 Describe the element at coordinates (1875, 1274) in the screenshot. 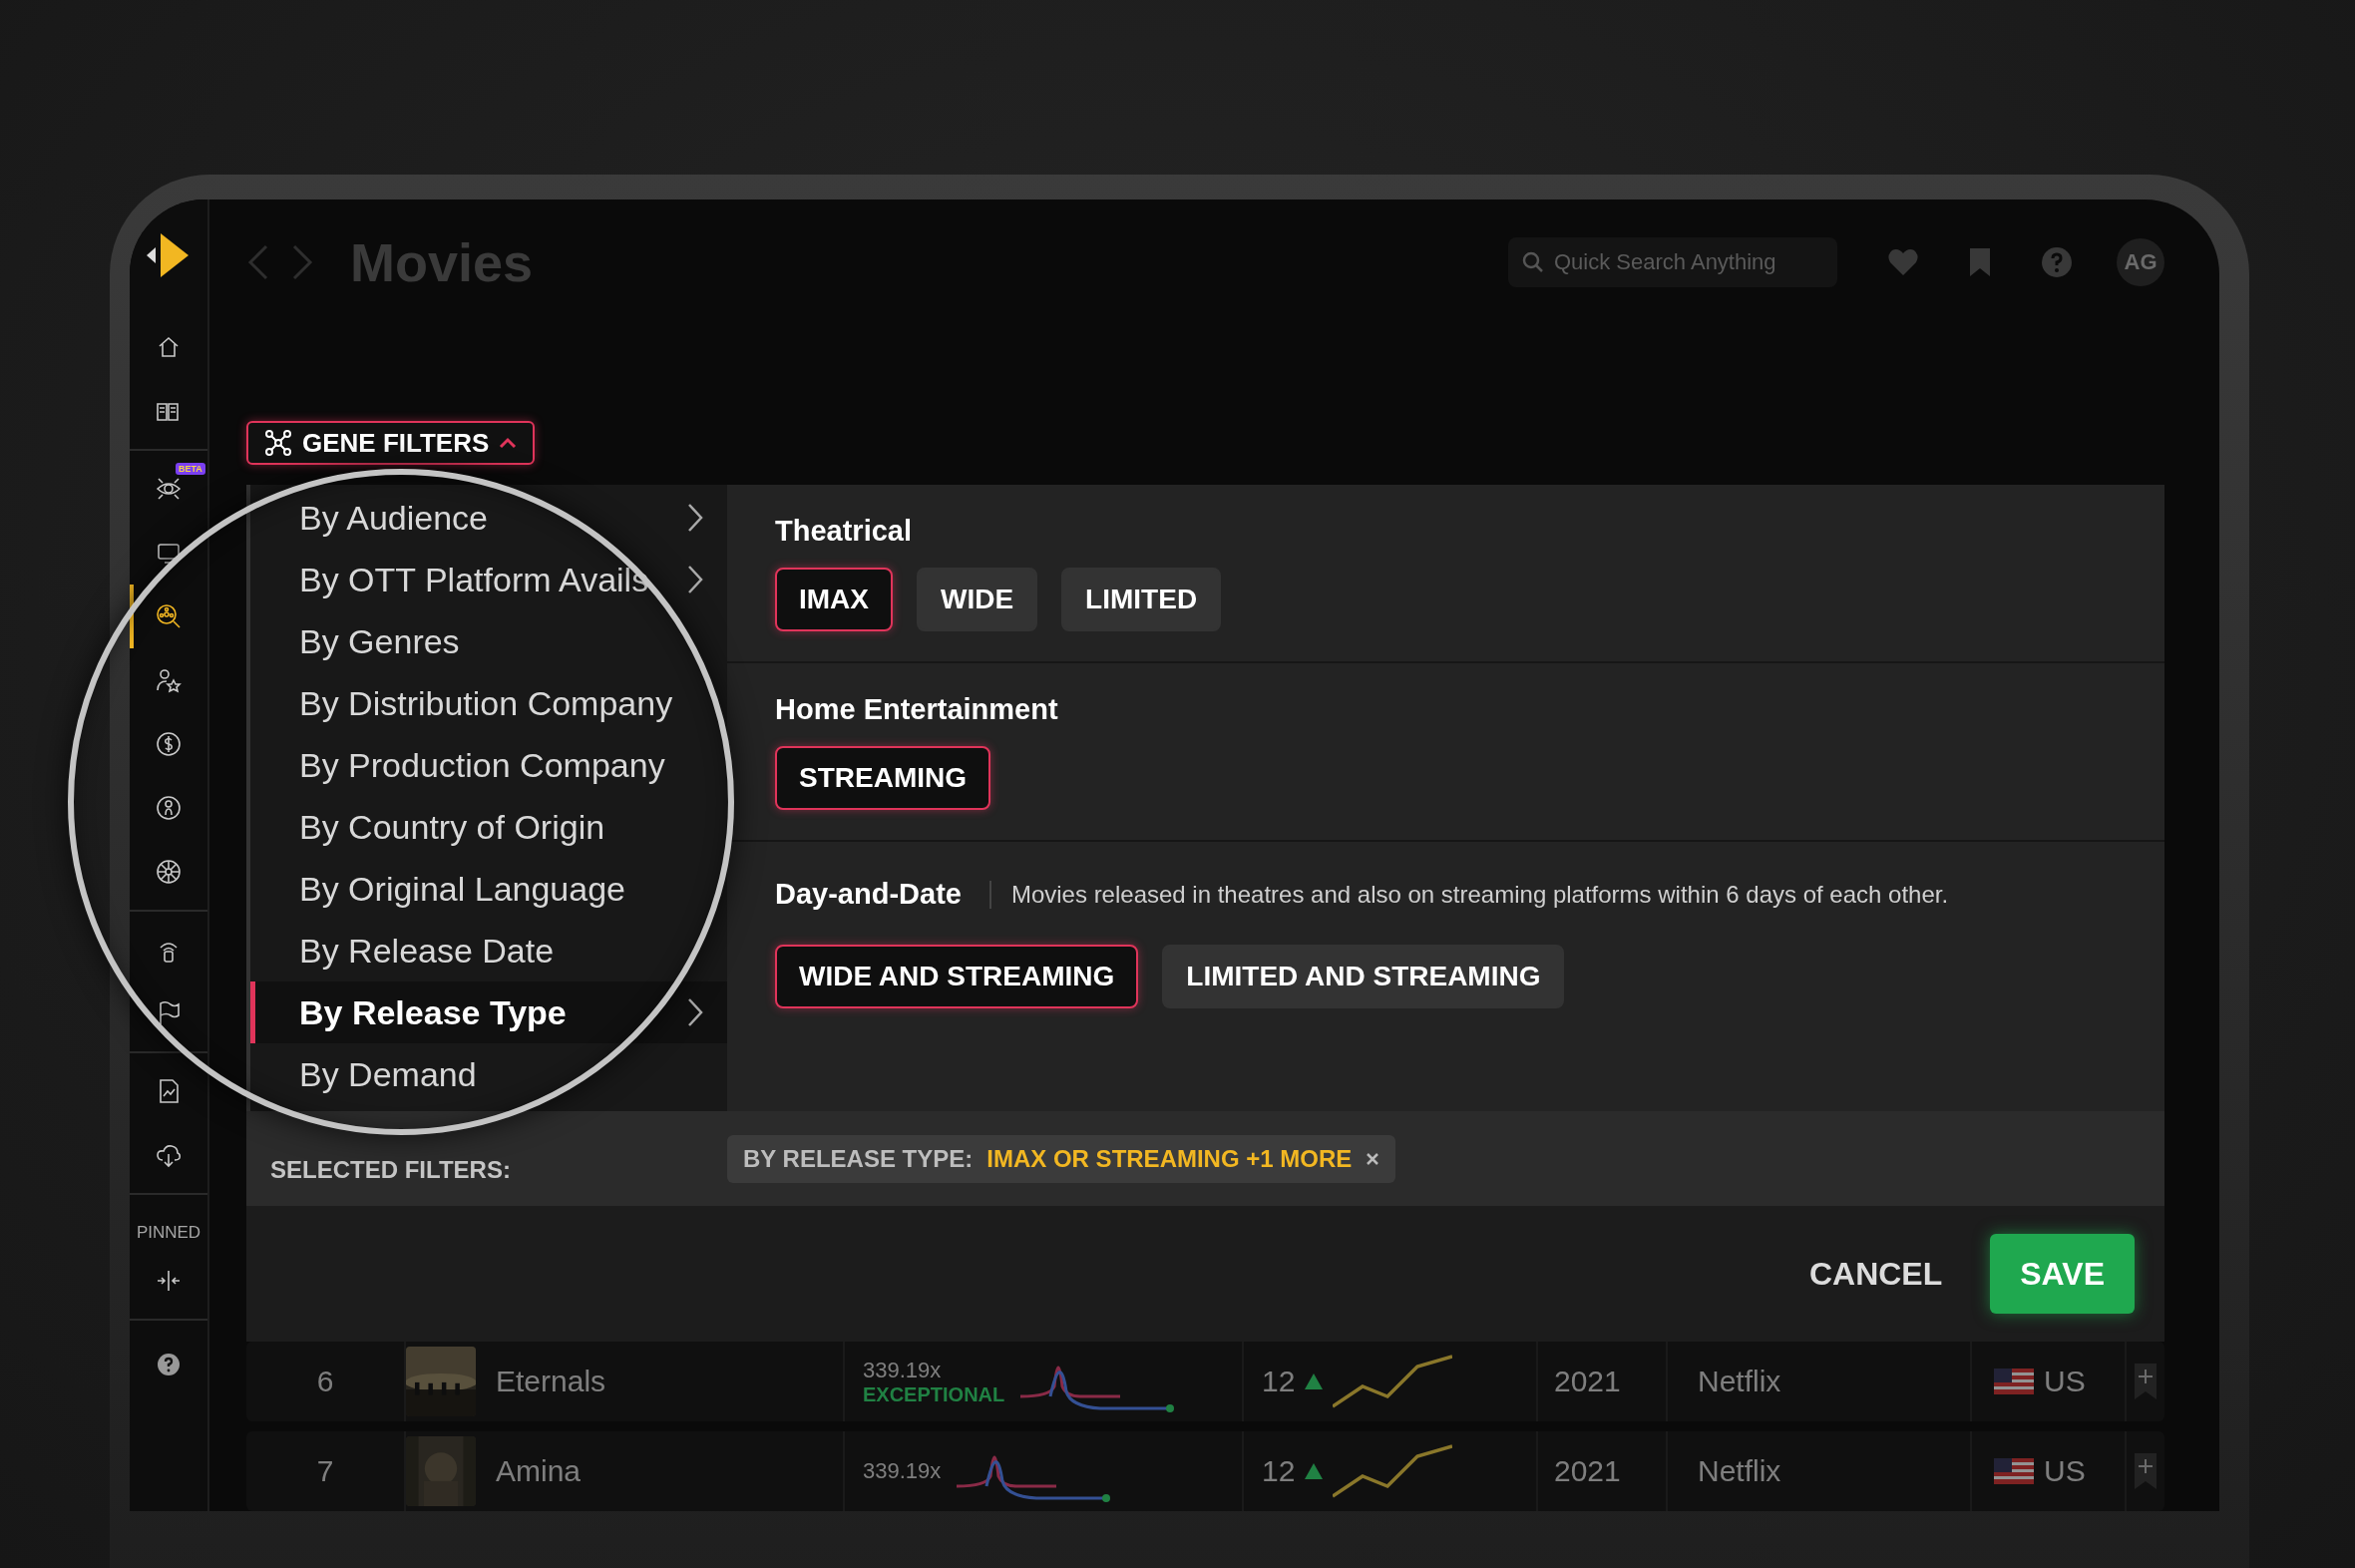

I see `cancel-button: CANCEL` at that location.